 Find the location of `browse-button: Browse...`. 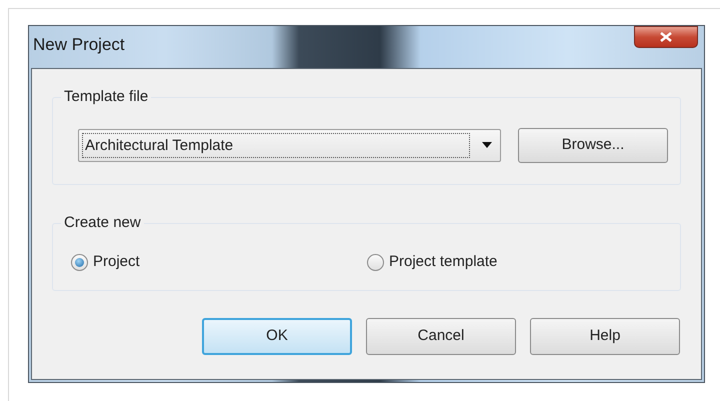

browse-button: Browse... is located at coordinates (593, 145).